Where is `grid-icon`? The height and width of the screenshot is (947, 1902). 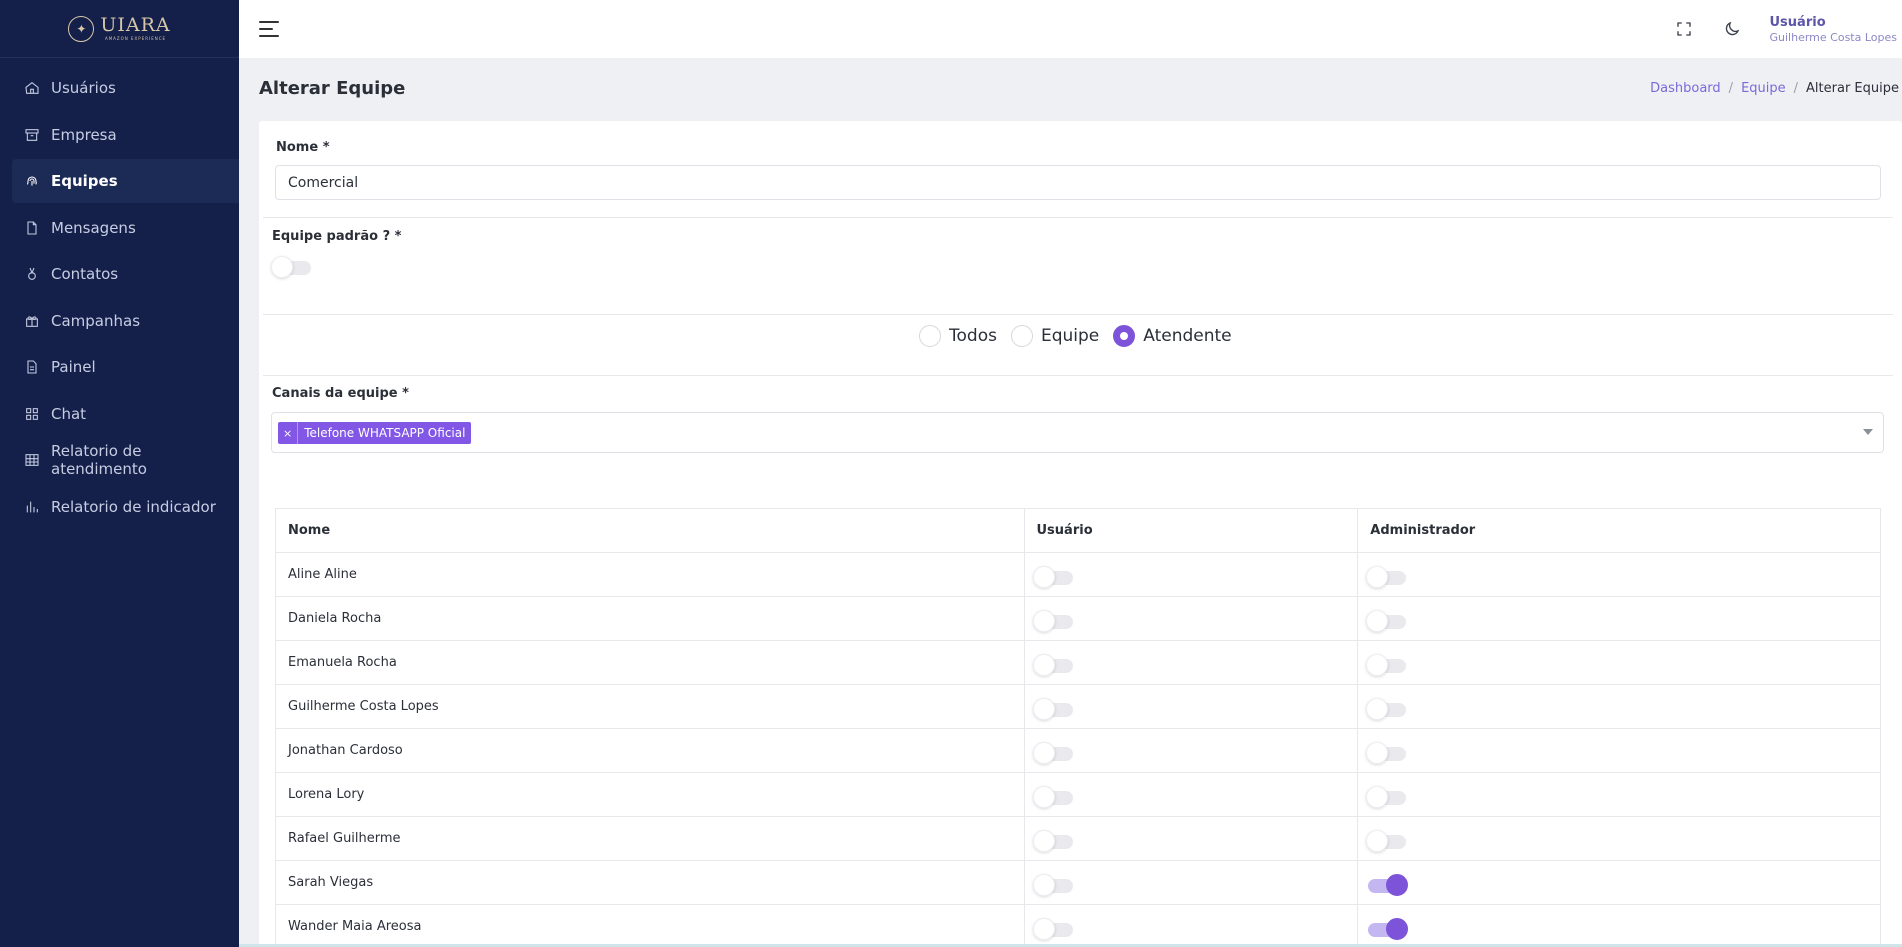 grid-icon is located at coordinates (32, 414).